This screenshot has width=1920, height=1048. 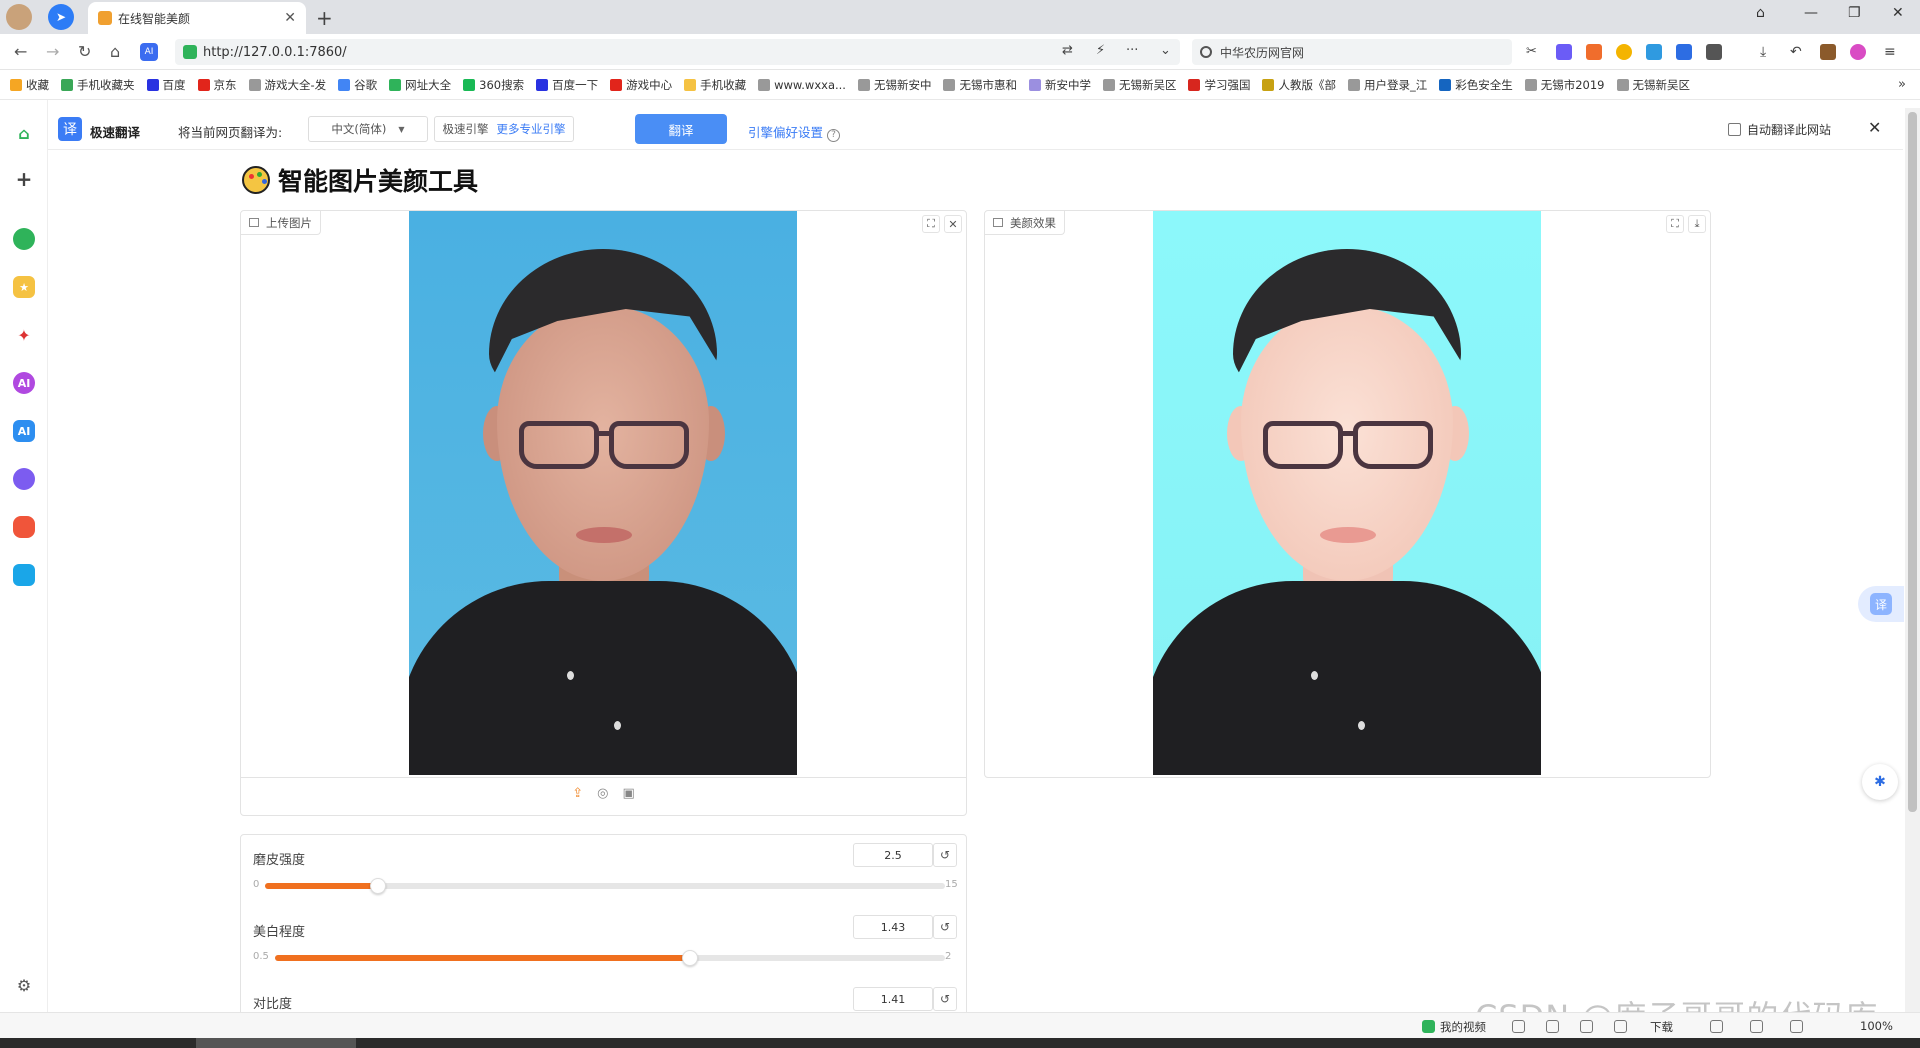 I want to click on close-translate-icon: ✕, so click(x=1874, y=127).